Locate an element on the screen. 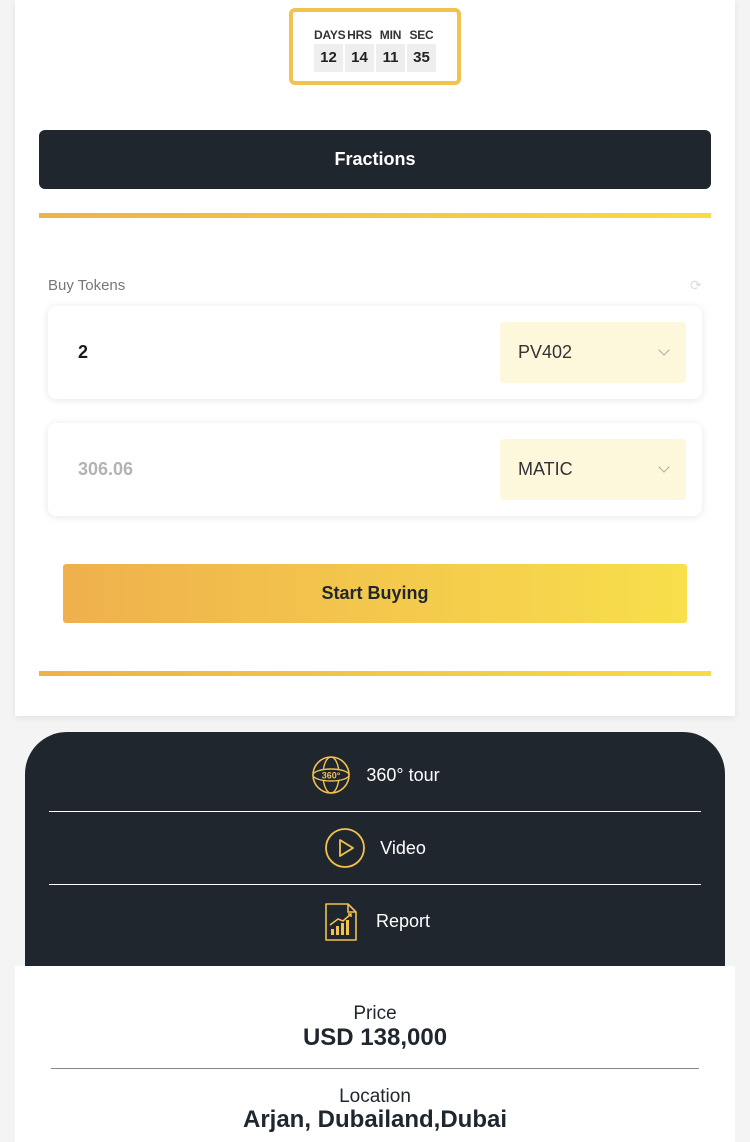  countdown-timer: DAYS HRS MIN SEC 12 14 11 35 is located at coordinates (375, 46).